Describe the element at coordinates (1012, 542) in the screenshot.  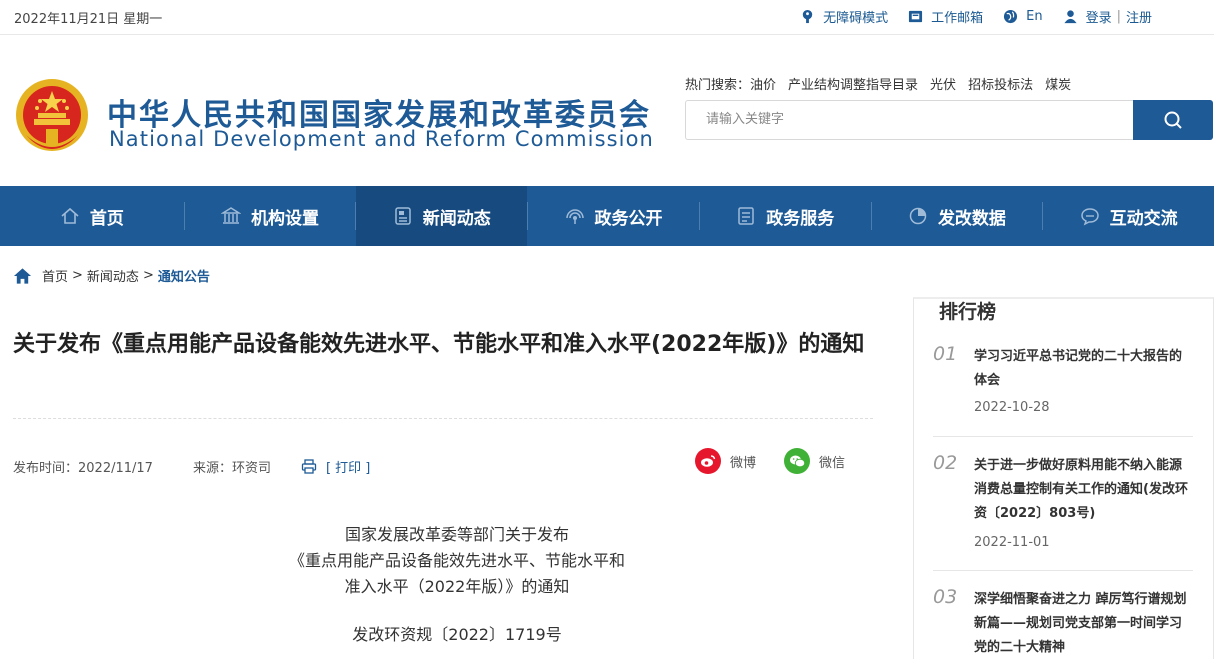
I see `ranking-item-date: 2022-11-01` at that location.